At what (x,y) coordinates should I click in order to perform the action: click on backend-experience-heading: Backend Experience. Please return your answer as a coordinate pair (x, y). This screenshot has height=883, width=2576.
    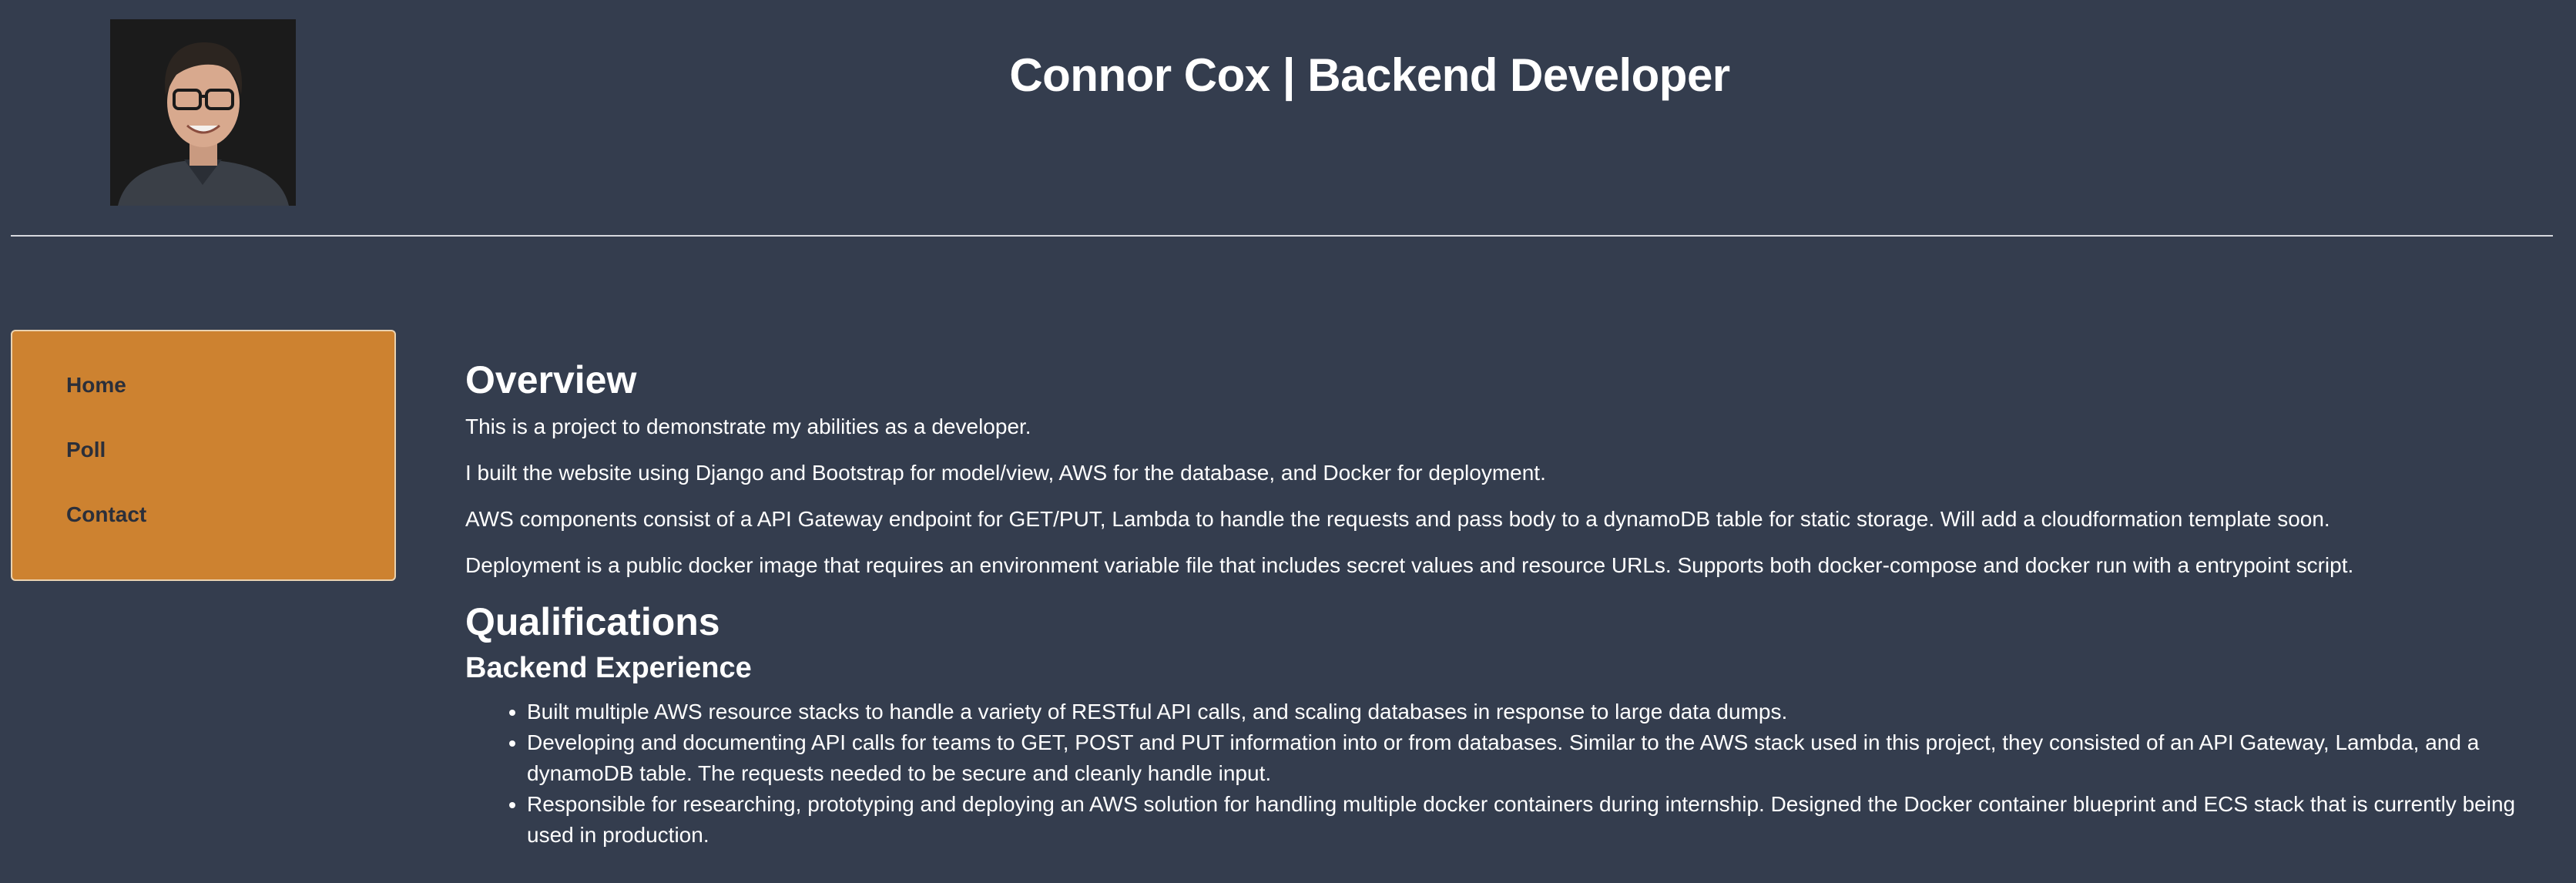
    Looking at the image, I should click on (608, 668).